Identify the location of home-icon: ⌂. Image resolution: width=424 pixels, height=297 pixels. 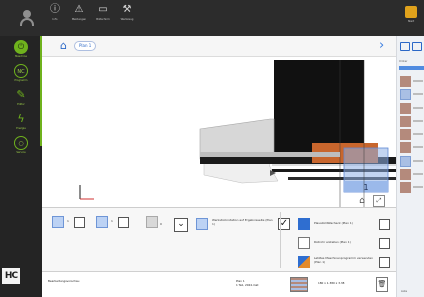
(63, 46).